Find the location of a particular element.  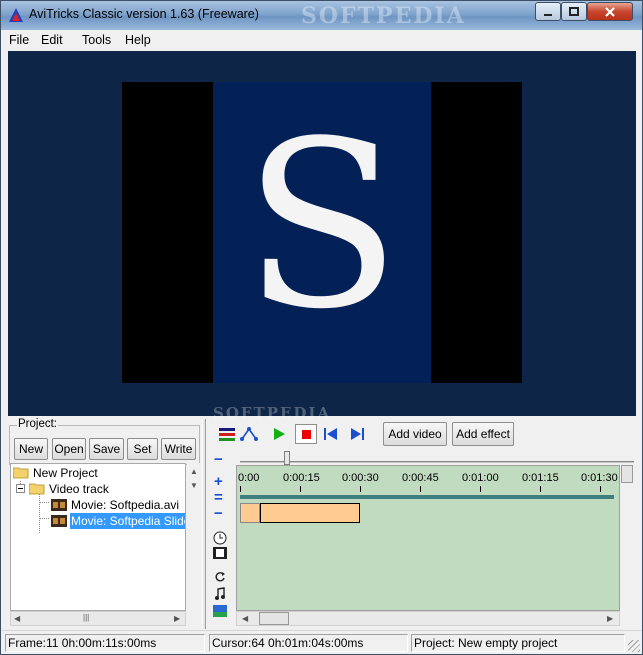

scroll-down-icon: ▼ is located at coordinates (194, 485).